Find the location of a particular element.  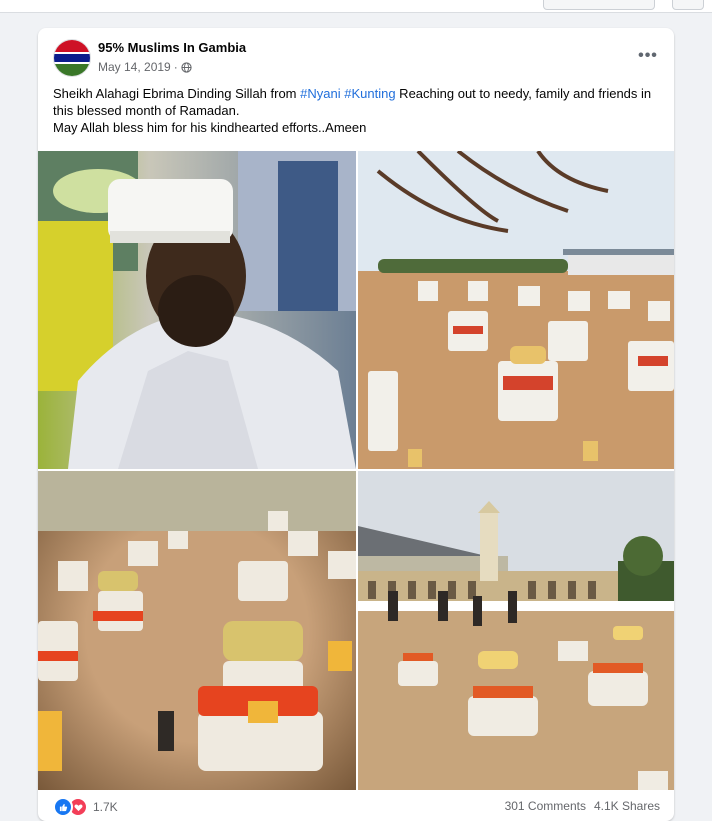

post-meta: May 14, 2019 · is located at coordinates (145, 67).